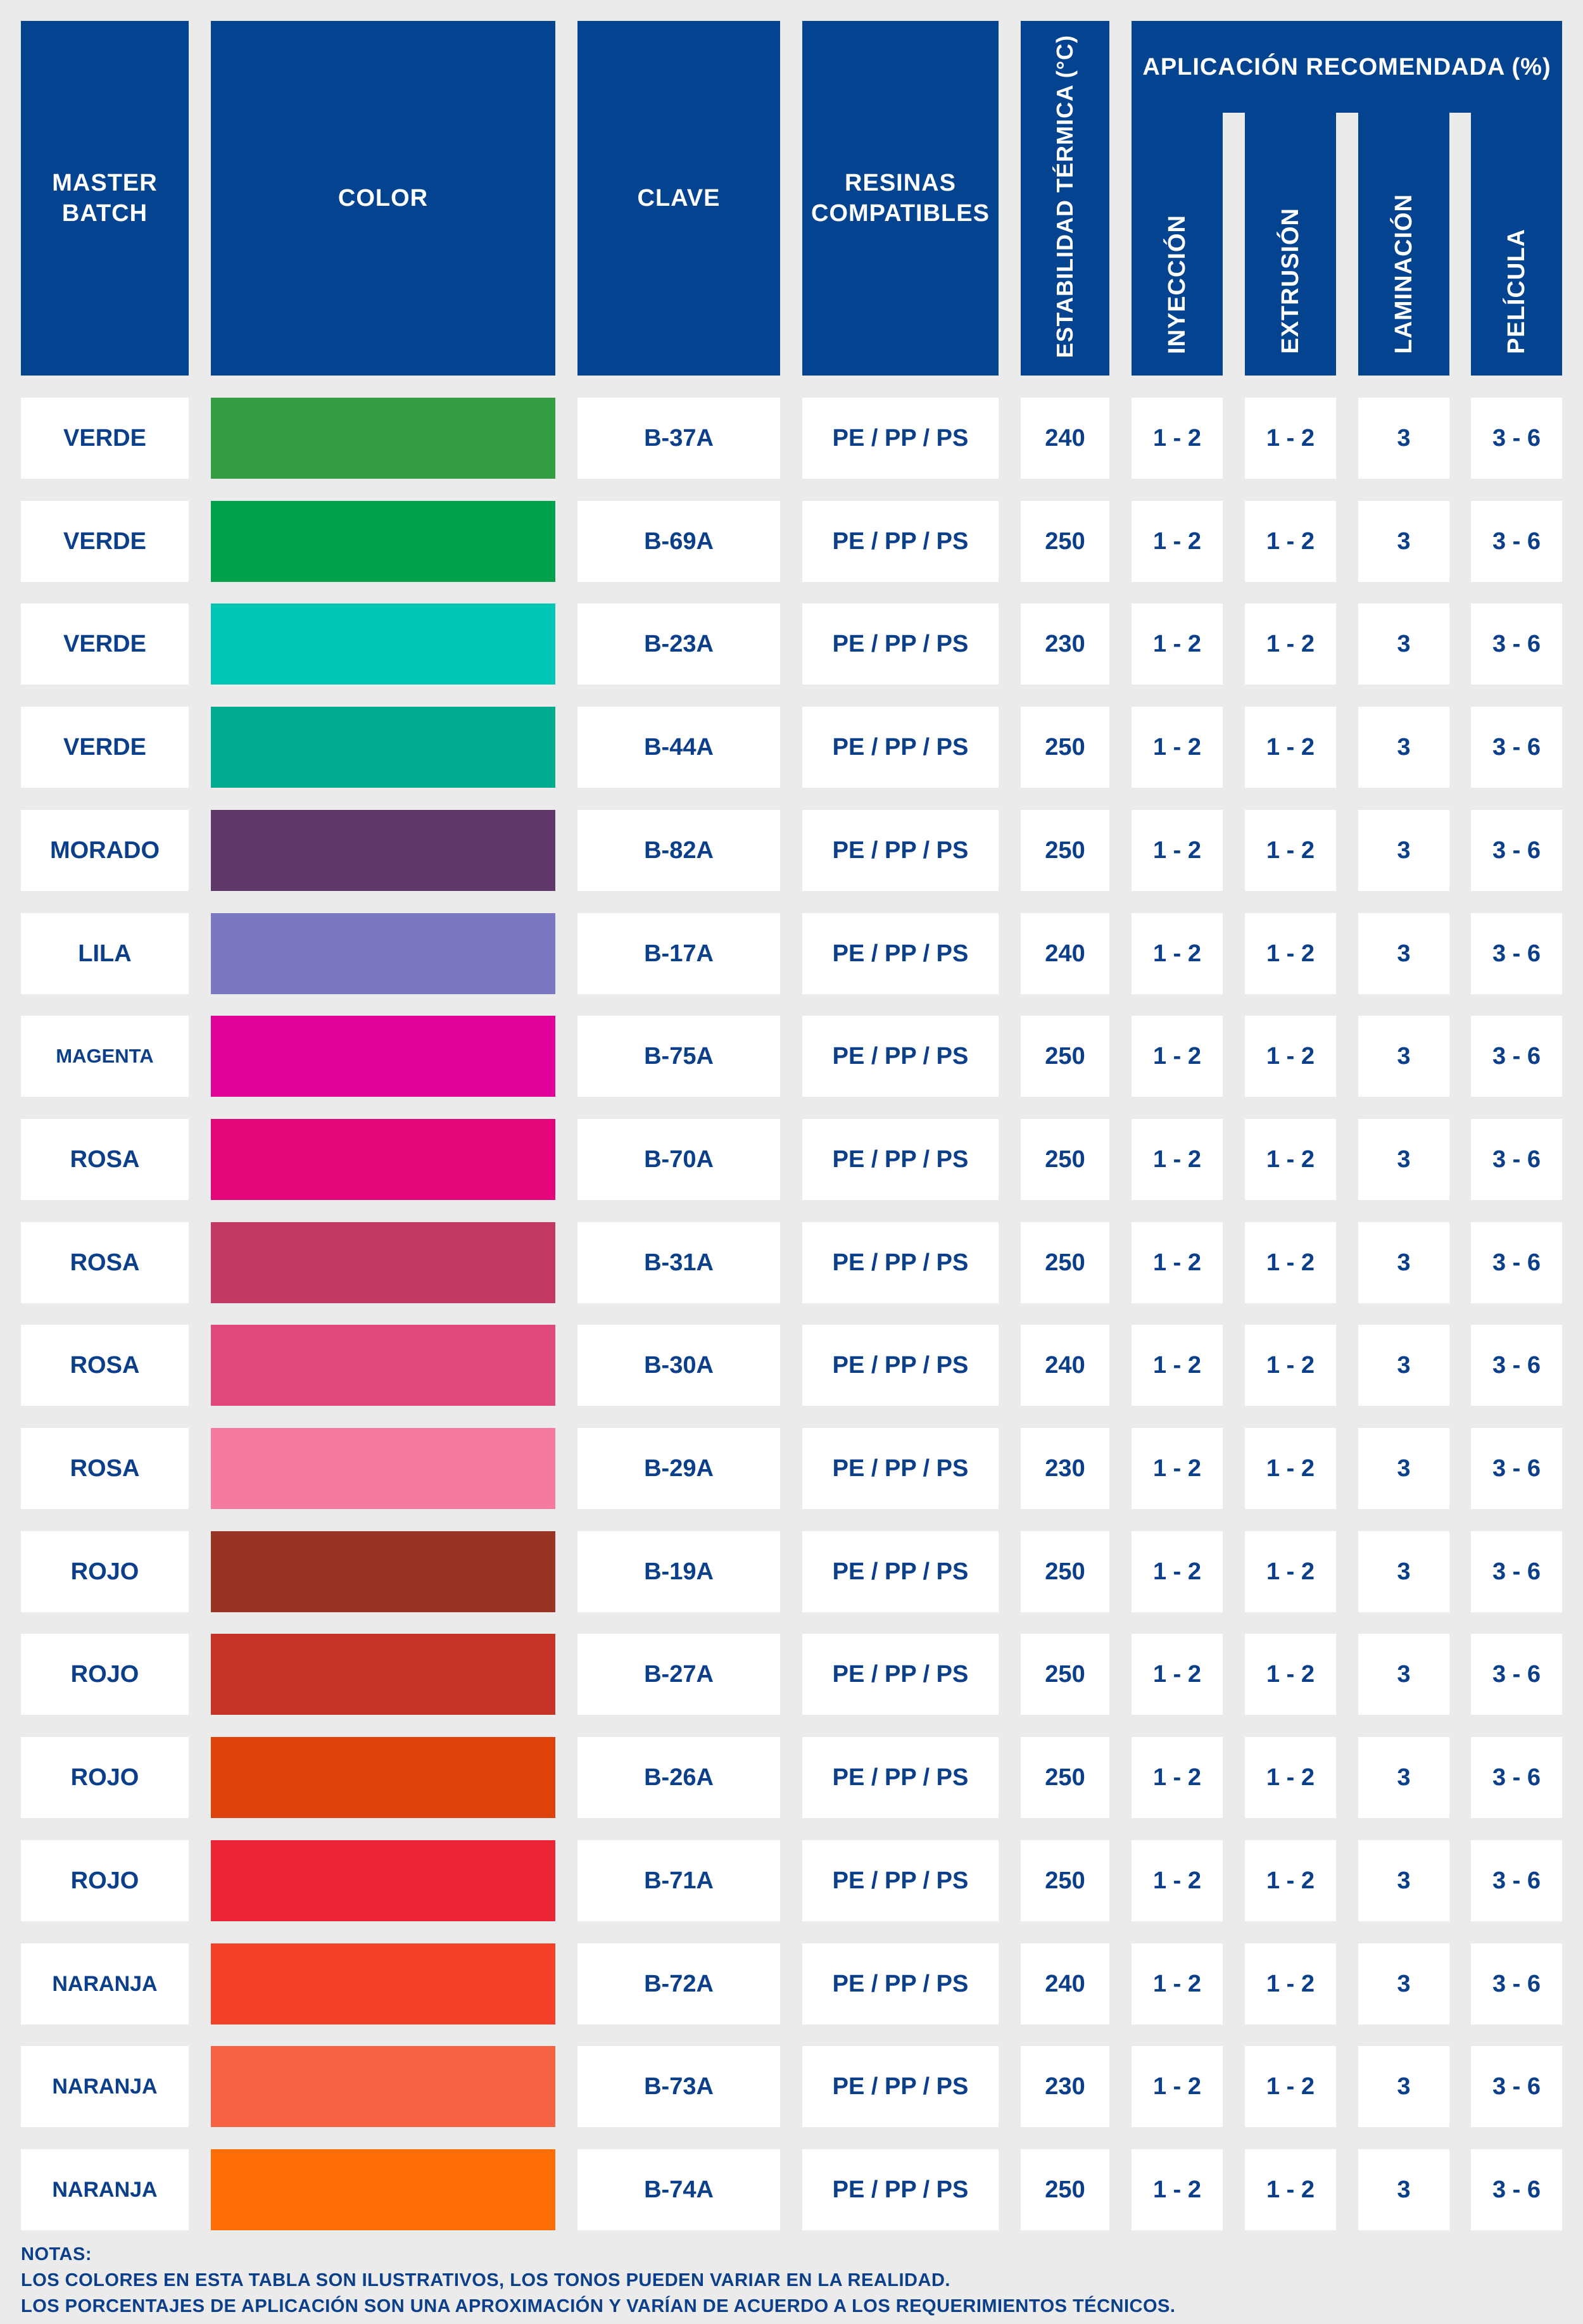  What do you see at coordinates (678, 1468) in the screenshot?
I see `cell-clave: B-29A` at bounding box center [678, 1468].